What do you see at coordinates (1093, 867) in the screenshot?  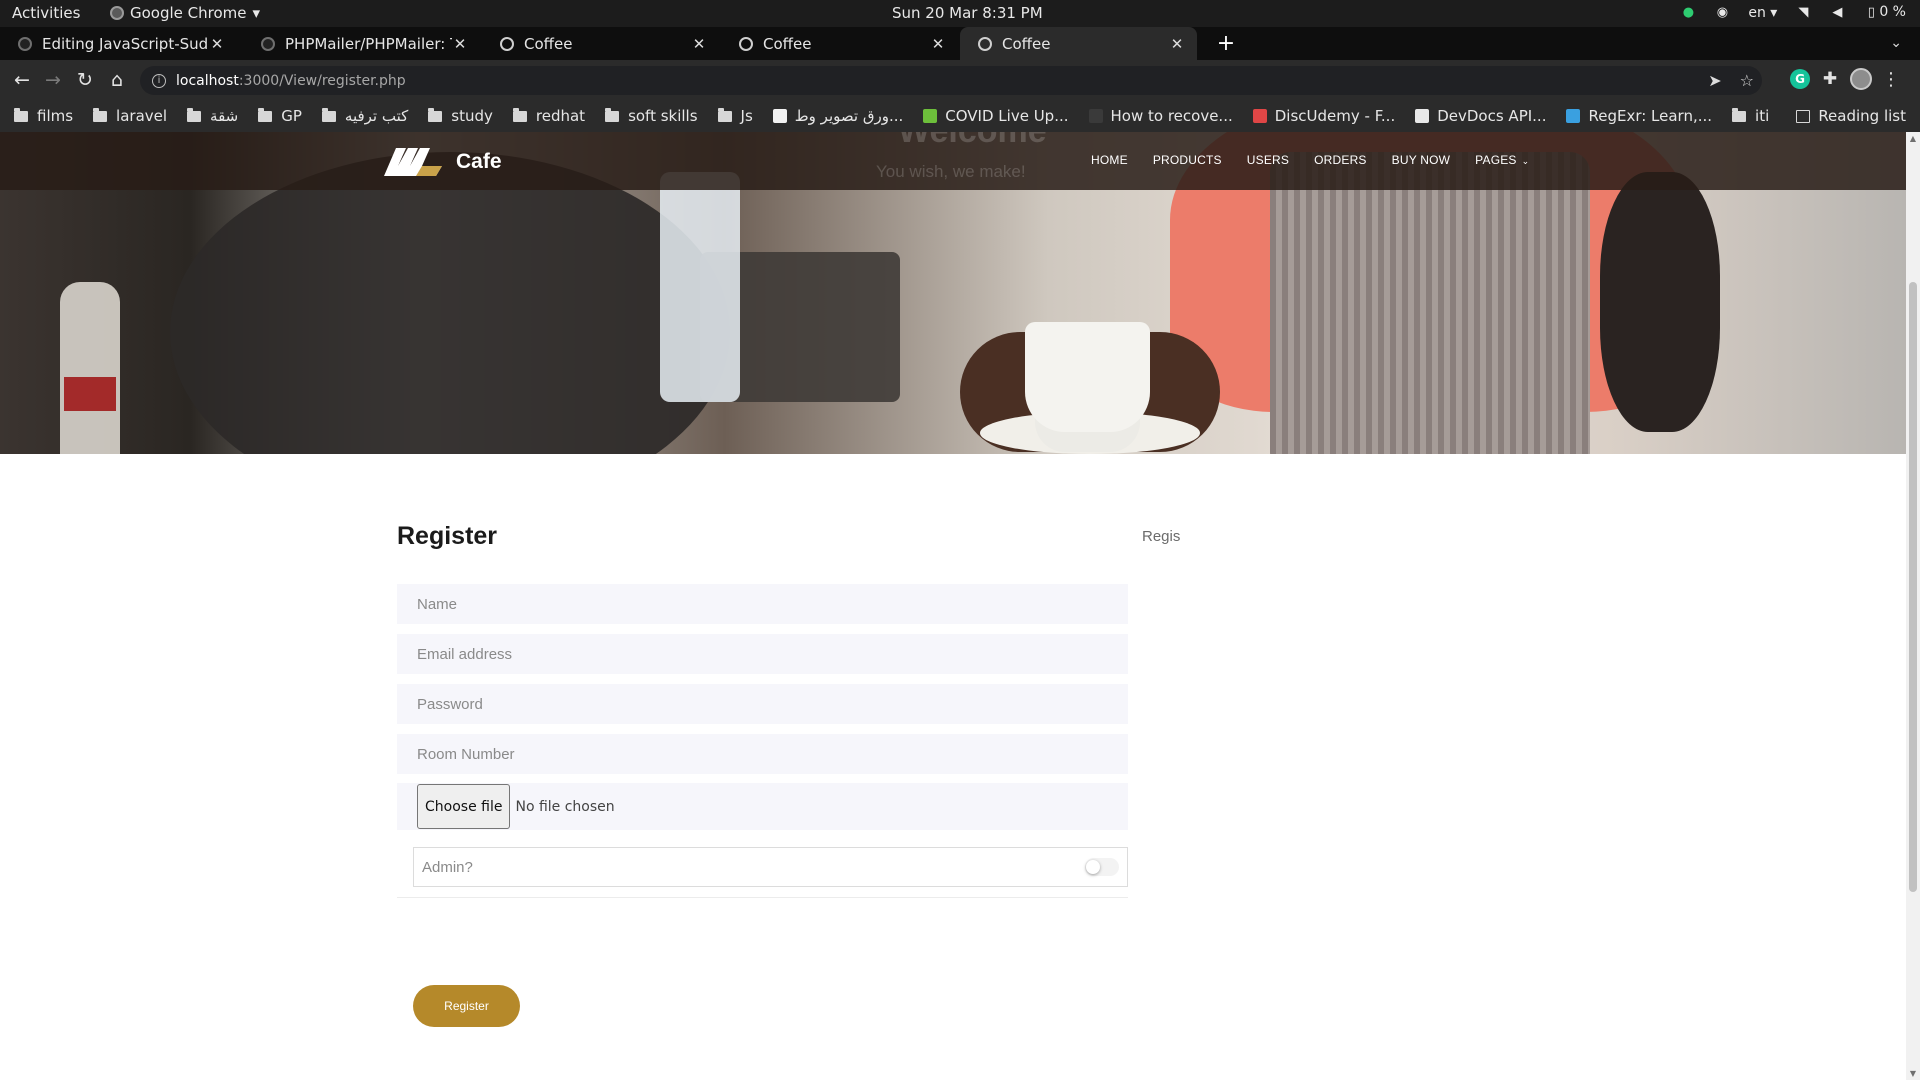 I see `toggle-knob` at bounding box center [1093, 867].